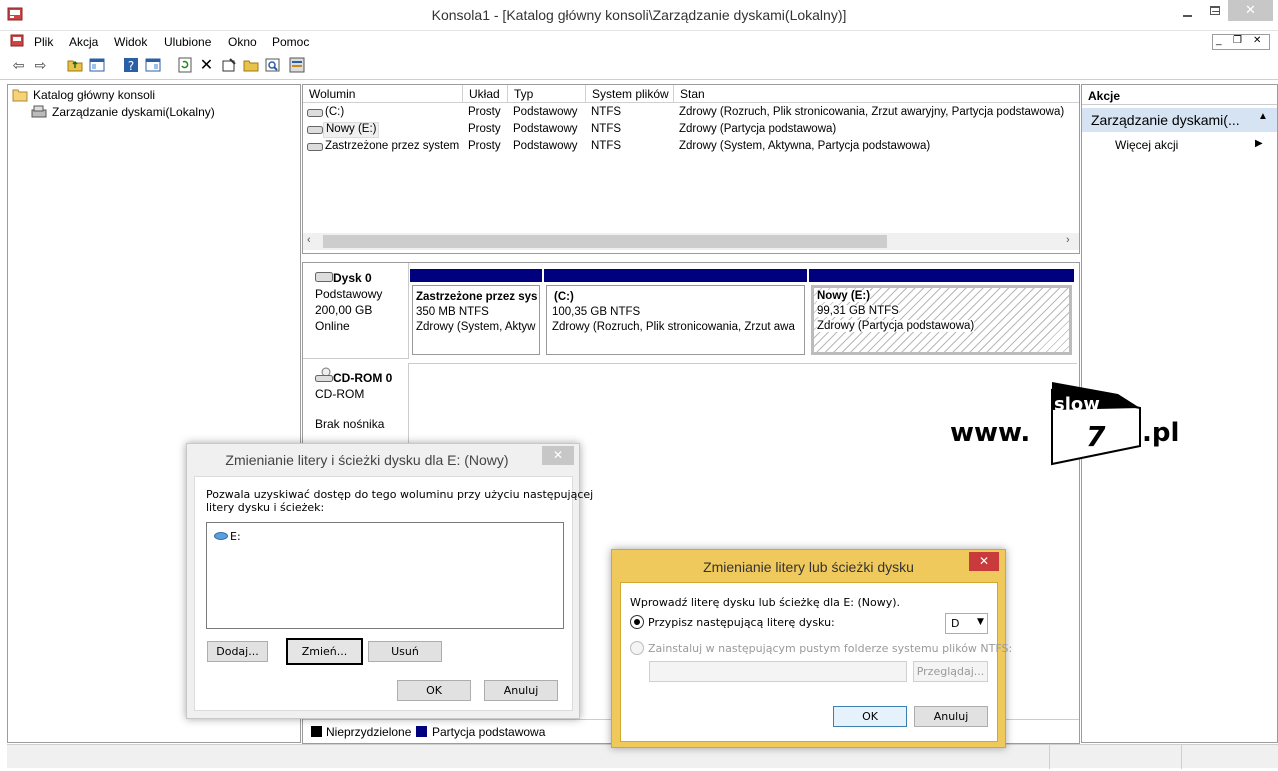 This screenshot has width=1278, height=771. What do you see at coordinates (1237, 40) in the screenshot?
I see `mdi-restore-button: ❐` at bounding box center [1237, 40].